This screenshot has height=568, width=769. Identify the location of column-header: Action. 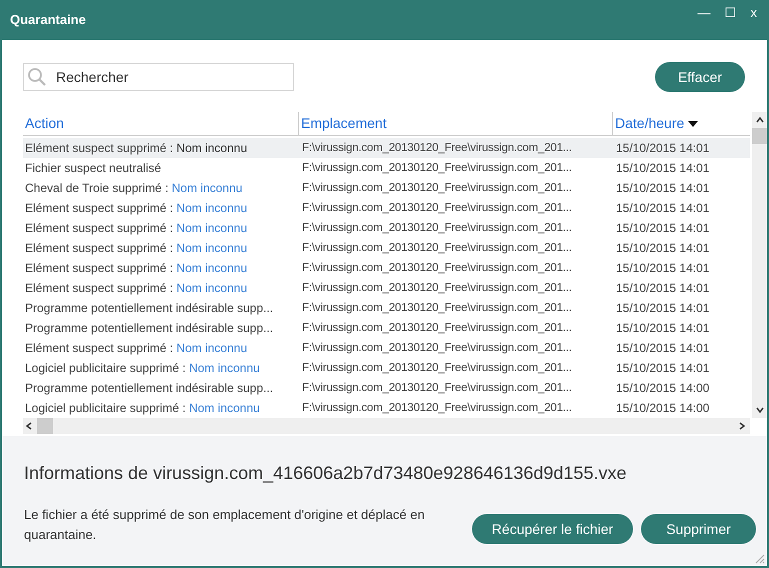
(160, 123).